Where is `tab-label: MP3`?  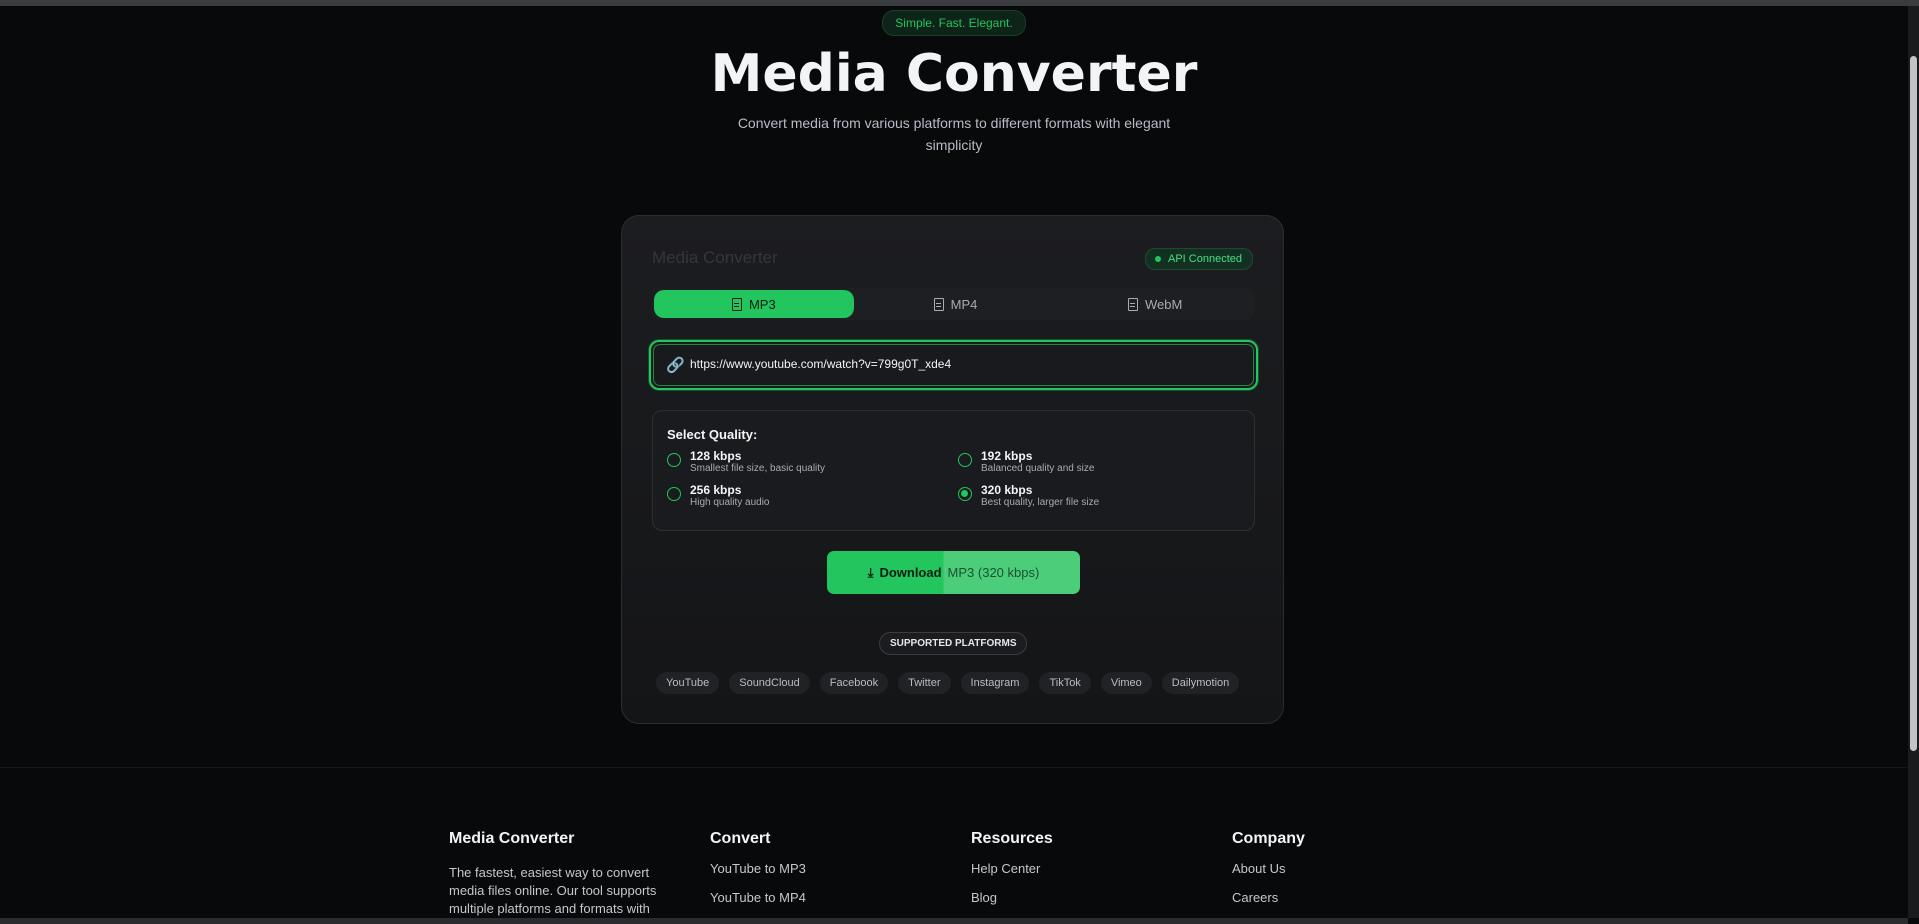
tab-label: MP3 is located at coordinates (762, 304).